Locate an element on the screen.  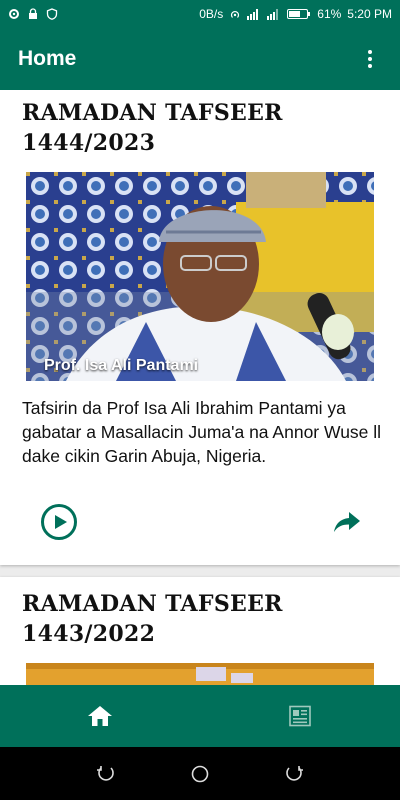
card-title: RAMADAN TAFSEER 1443/2022 is located at coordinates (152, 619).